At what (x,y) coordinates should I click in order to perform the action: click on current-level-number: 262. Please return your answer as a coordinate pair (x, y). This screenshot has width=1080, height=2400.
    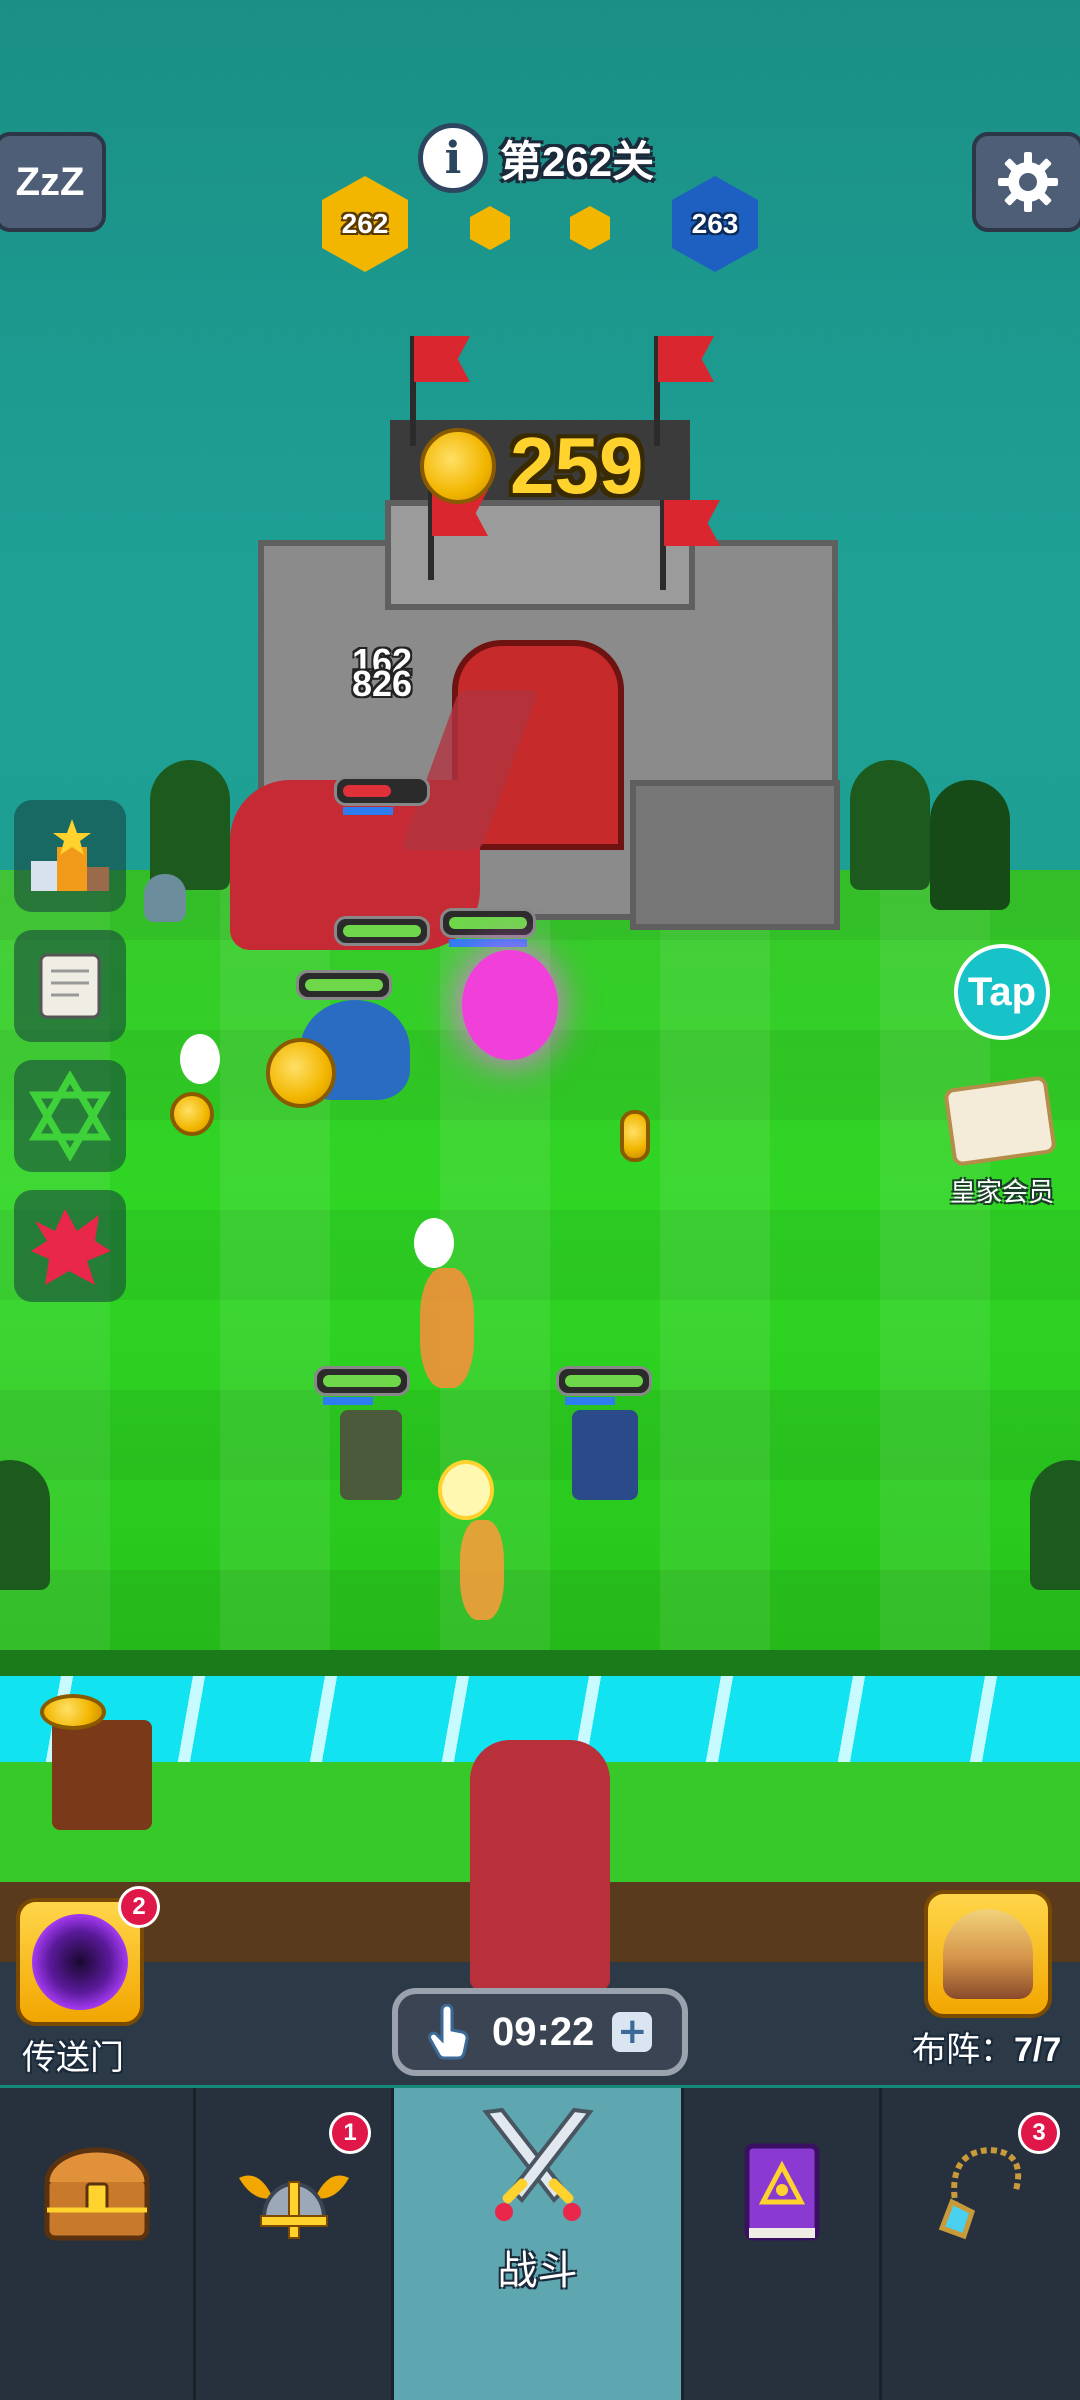
    Looking at the image, I should click on (365, 223).